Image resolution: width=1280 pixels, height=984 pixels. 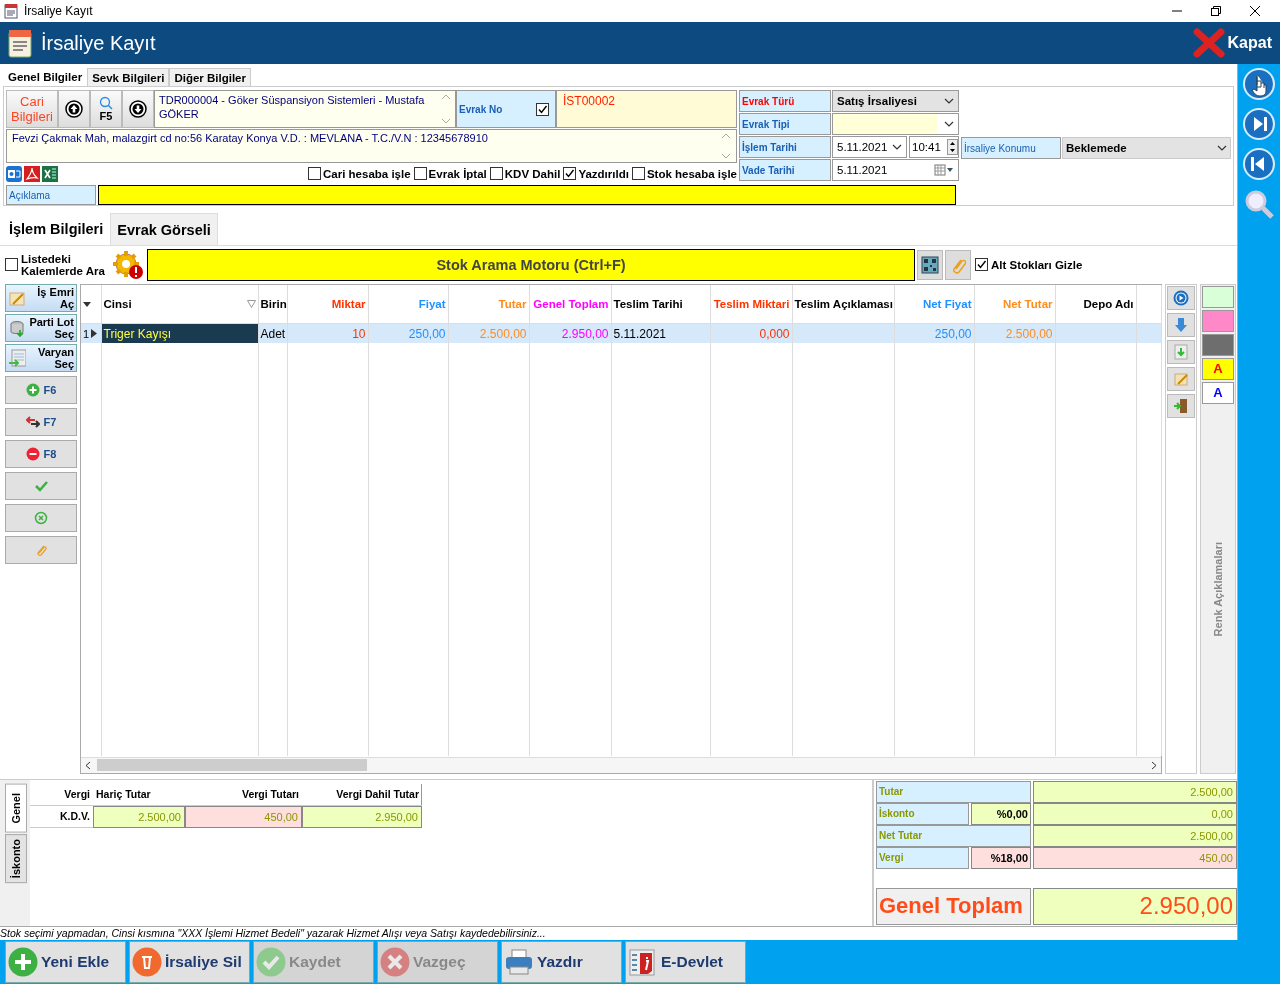 I want to click on tab: Diğer Bilgiler, so click(x=210, y=77).